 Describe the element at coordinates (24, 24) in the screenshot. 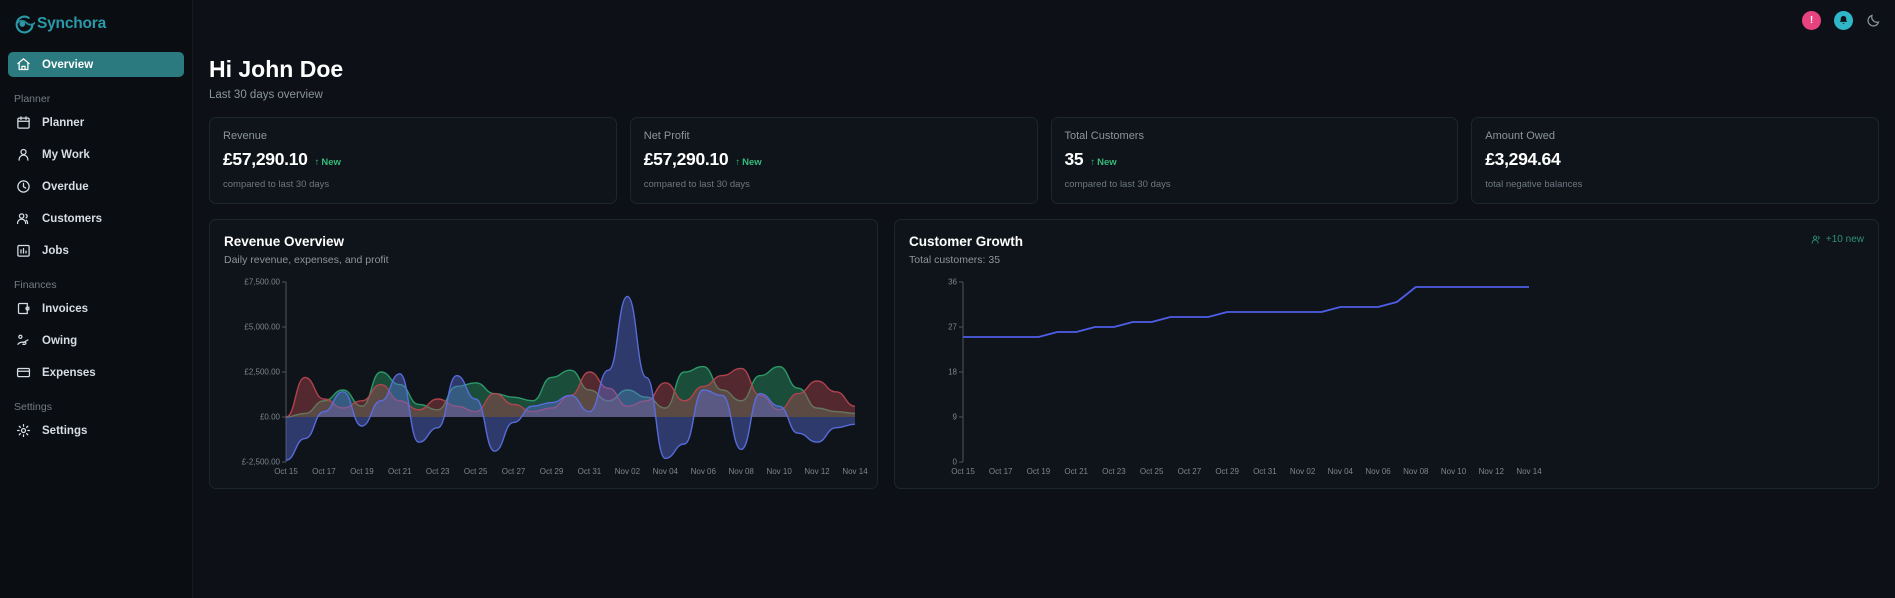

I see `swirl-logo-icon` at that location.